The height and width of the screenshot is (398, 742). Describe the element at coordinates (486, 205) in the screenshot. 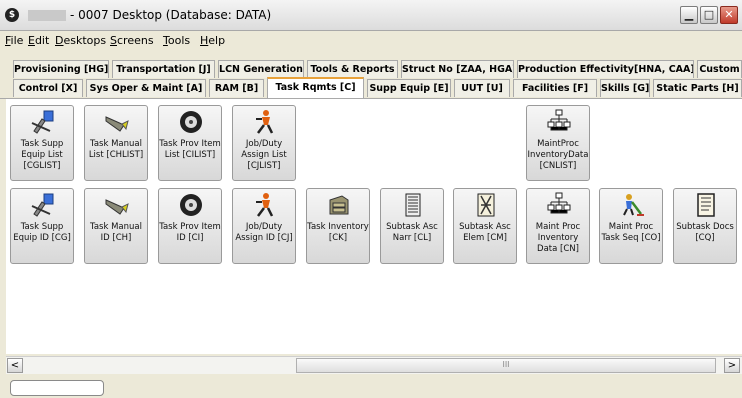

I see `ladder-icon` at that location.